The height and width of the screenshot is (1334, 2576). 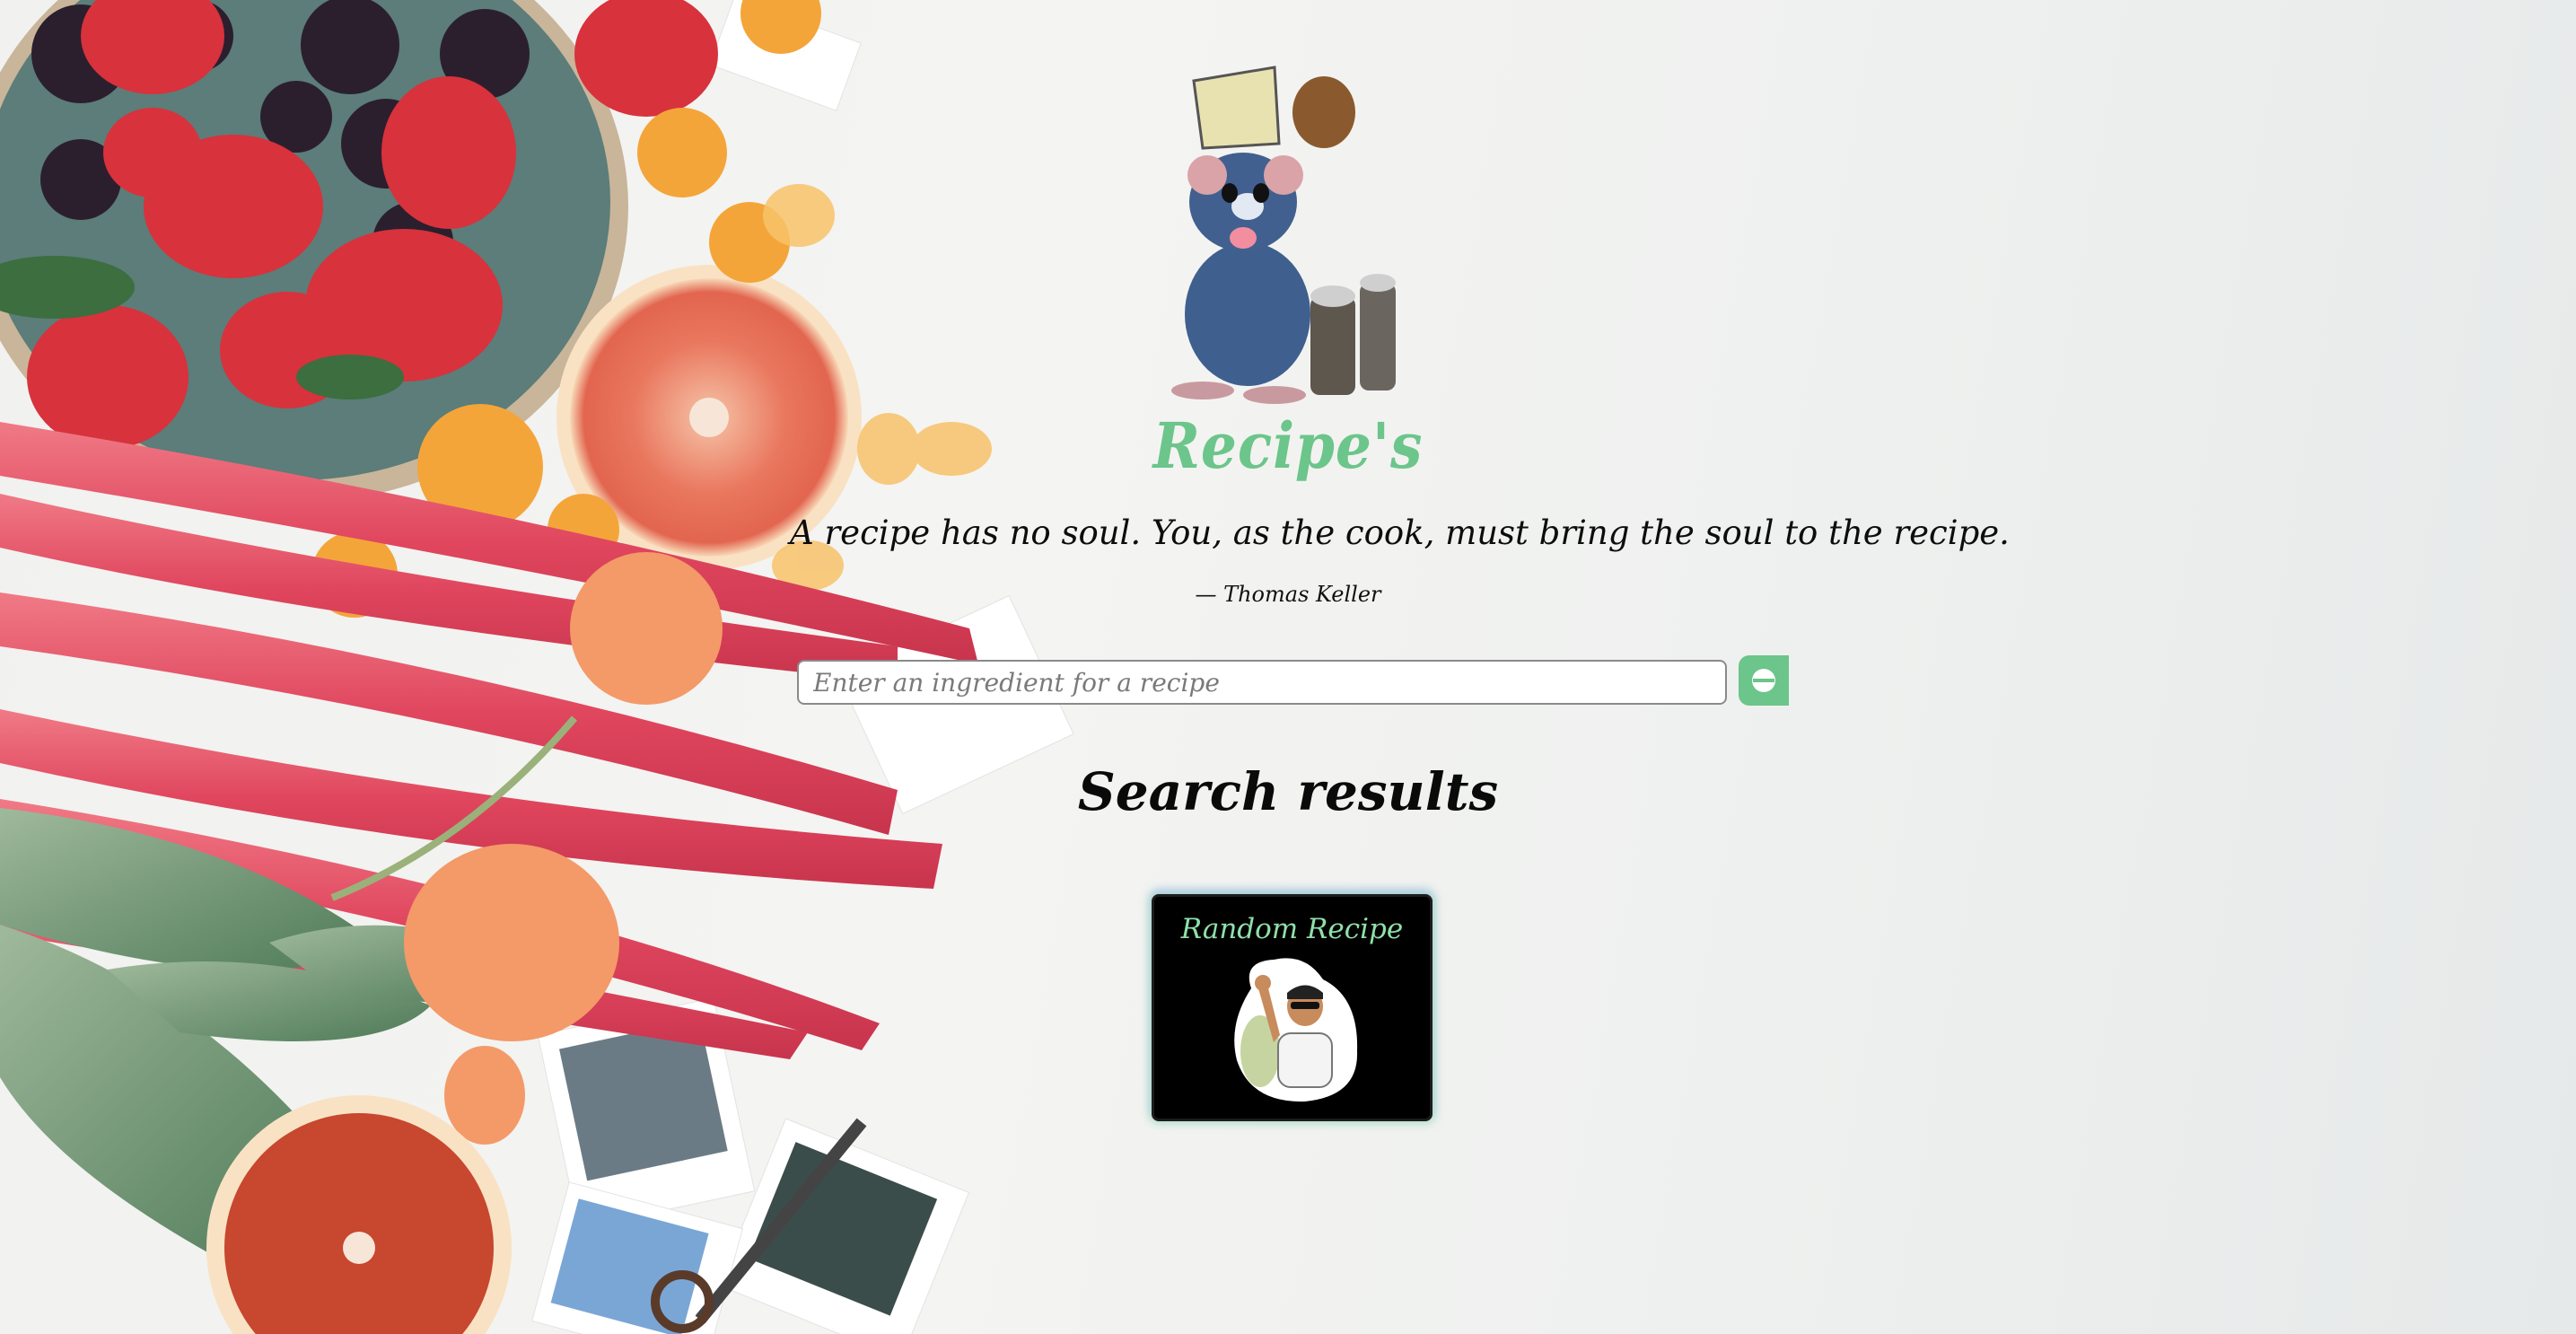 I want to click on app-title: Recipe's, so click(x=1288, y=445).